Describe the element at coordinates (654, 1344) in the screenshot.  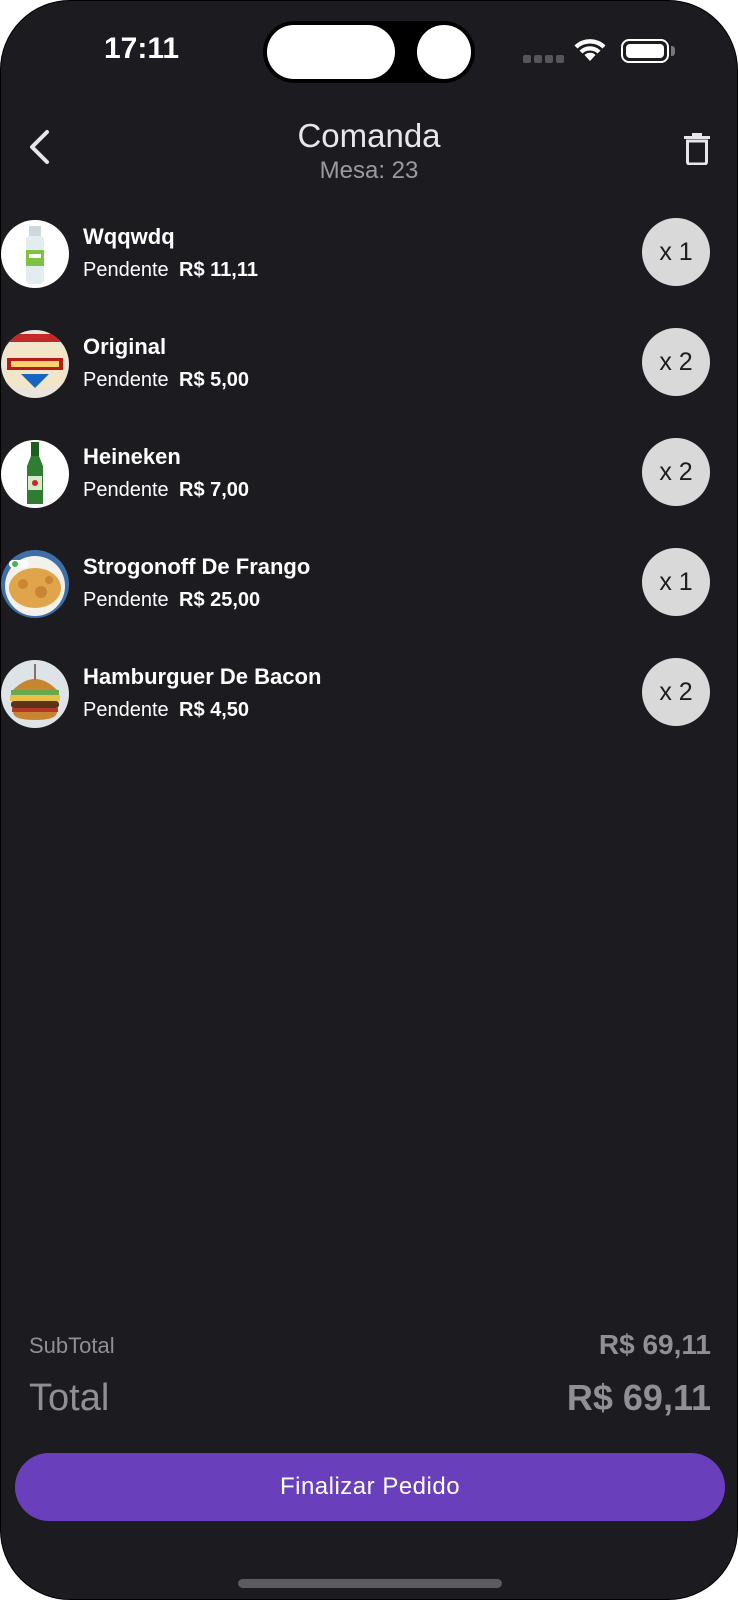
I see `subtotal-value: R$ 69,11` at that location.